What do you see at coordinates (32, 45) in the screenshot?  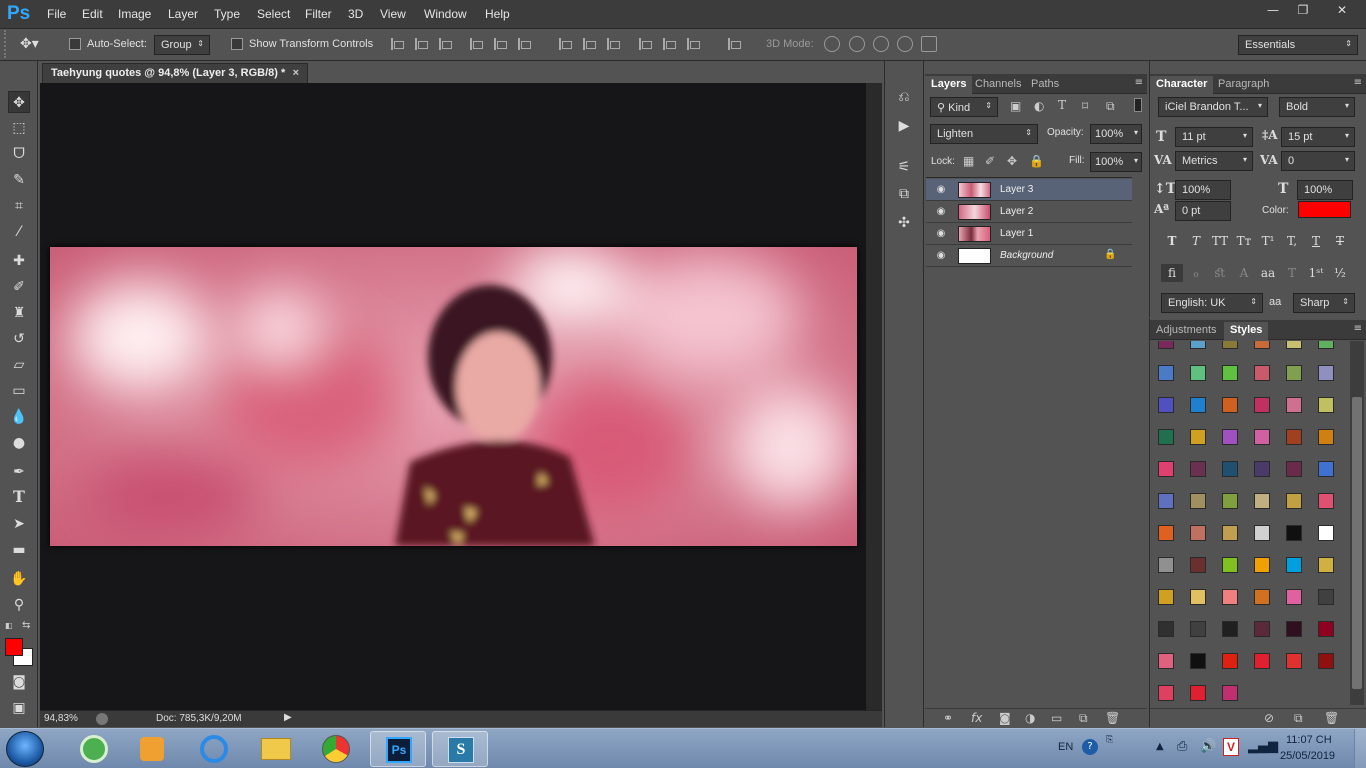 I see `move-tool-preset-icon: ✥▾` at bounding box center [32, 45].